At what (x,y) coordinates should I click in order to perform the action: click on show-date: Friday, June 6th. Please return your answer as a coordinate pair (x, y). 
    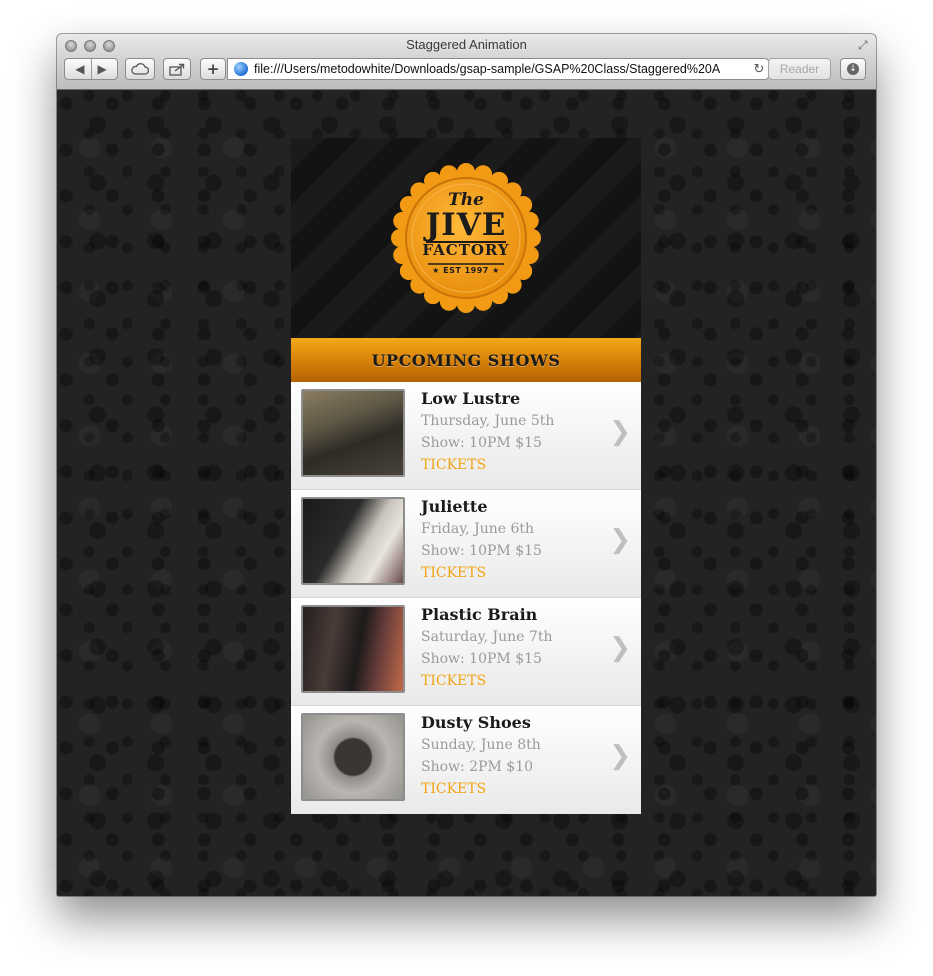
    Looking at the image, I should click on (478, 529).